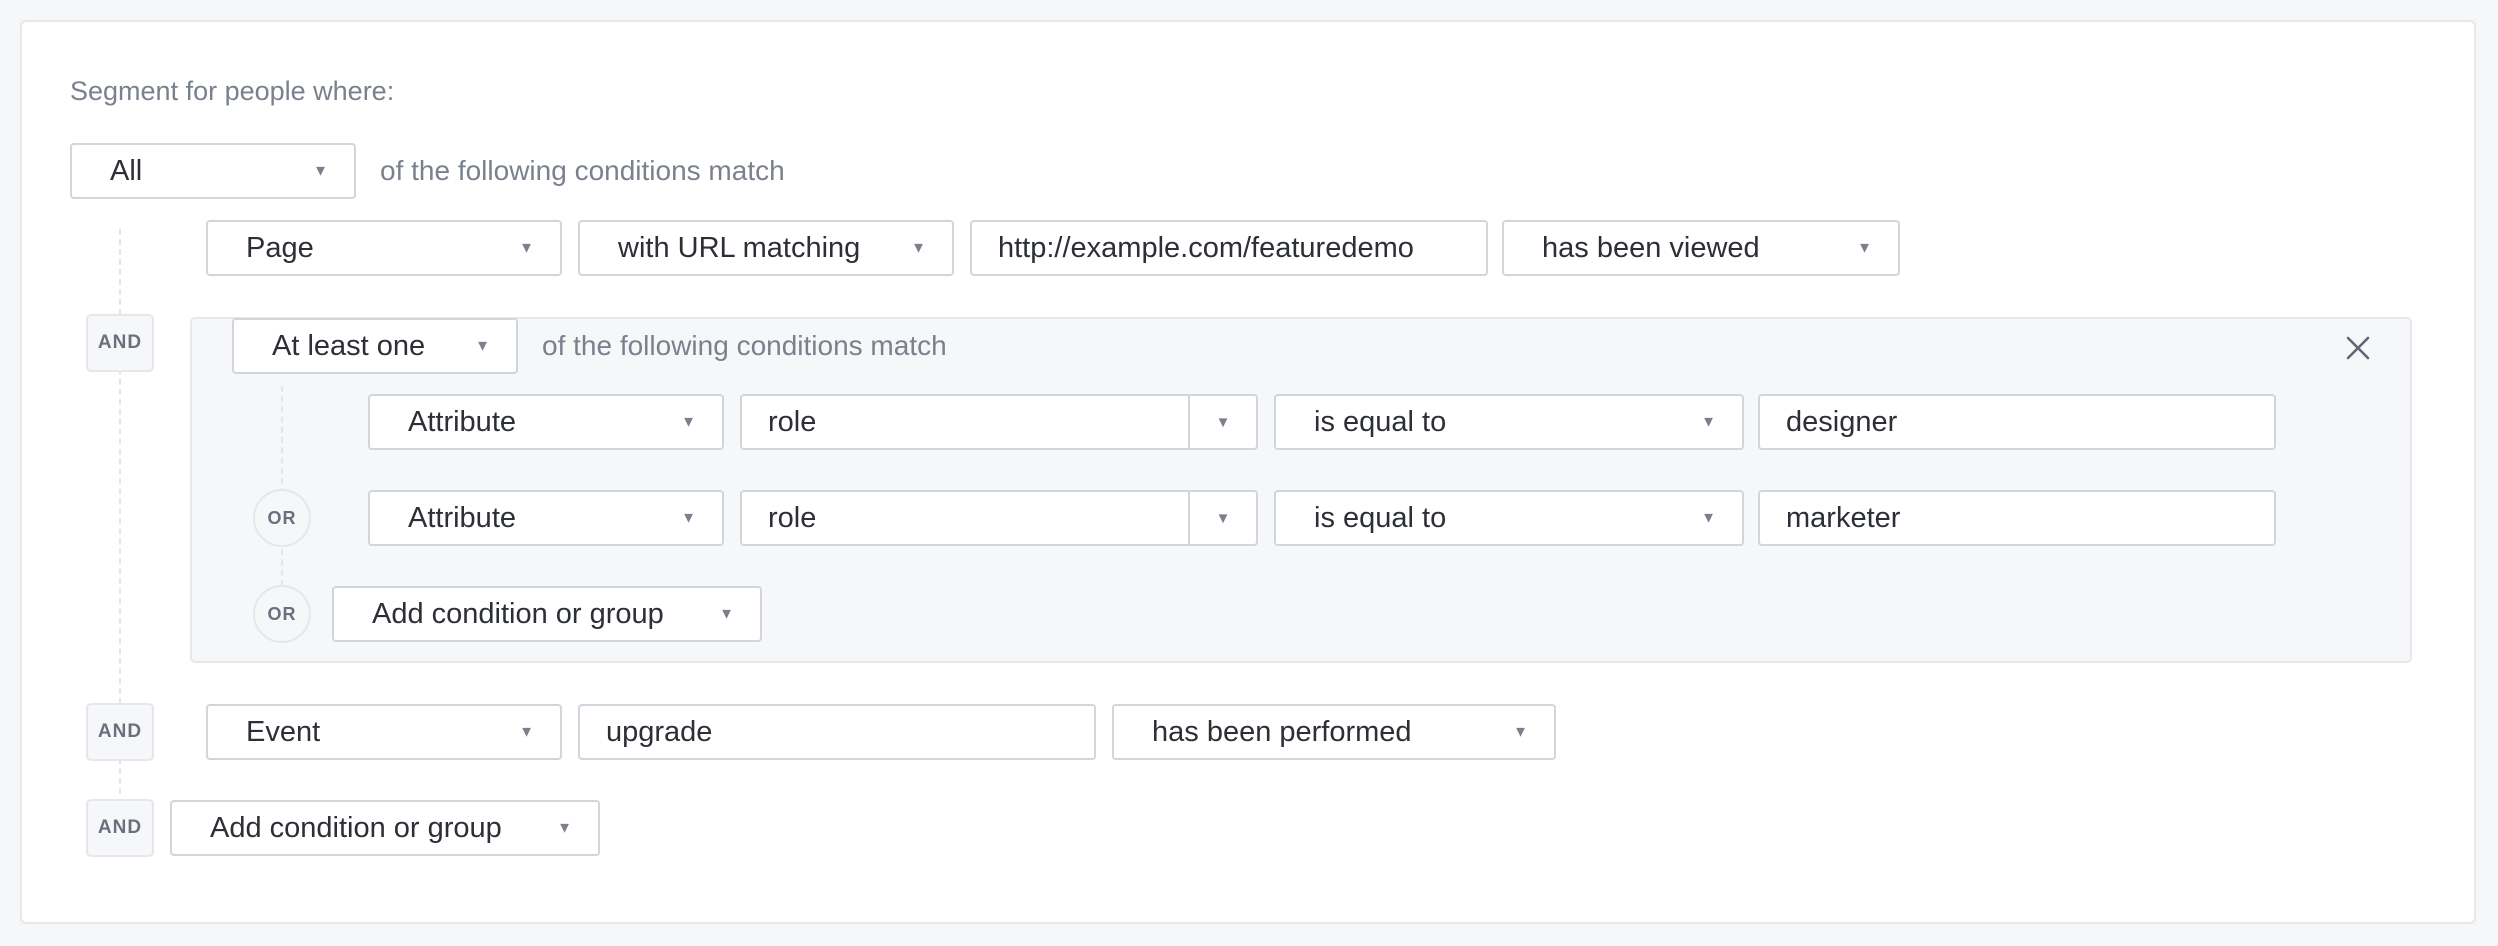 This screenshot has width=2498, height=946. Describe the element at coordinates (1651, 247) in the screenshot. I see `page-state-value: has been viewed` at that location.